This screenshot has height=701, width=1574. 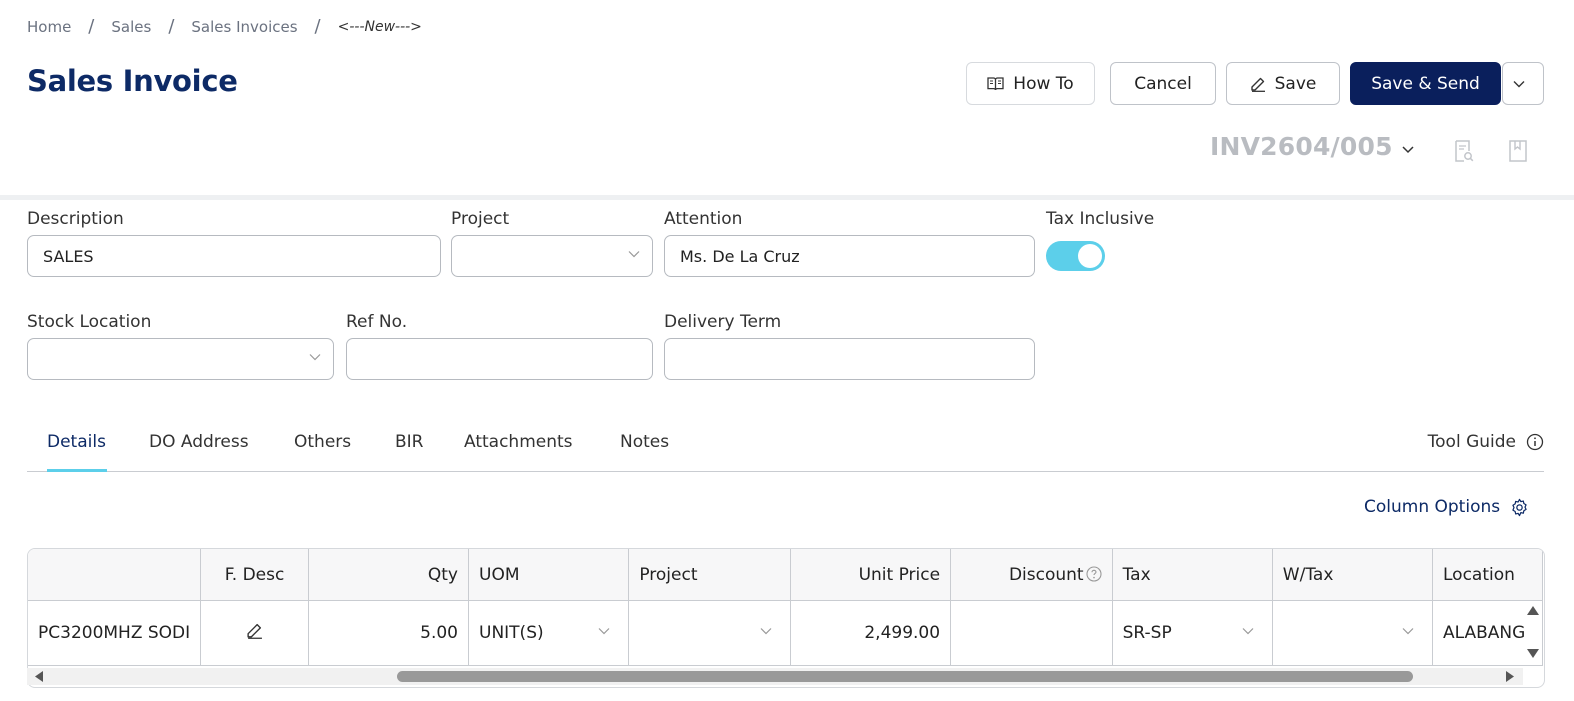 I want to click on document-number: INV2604/005, so click(x=1301, y=146).